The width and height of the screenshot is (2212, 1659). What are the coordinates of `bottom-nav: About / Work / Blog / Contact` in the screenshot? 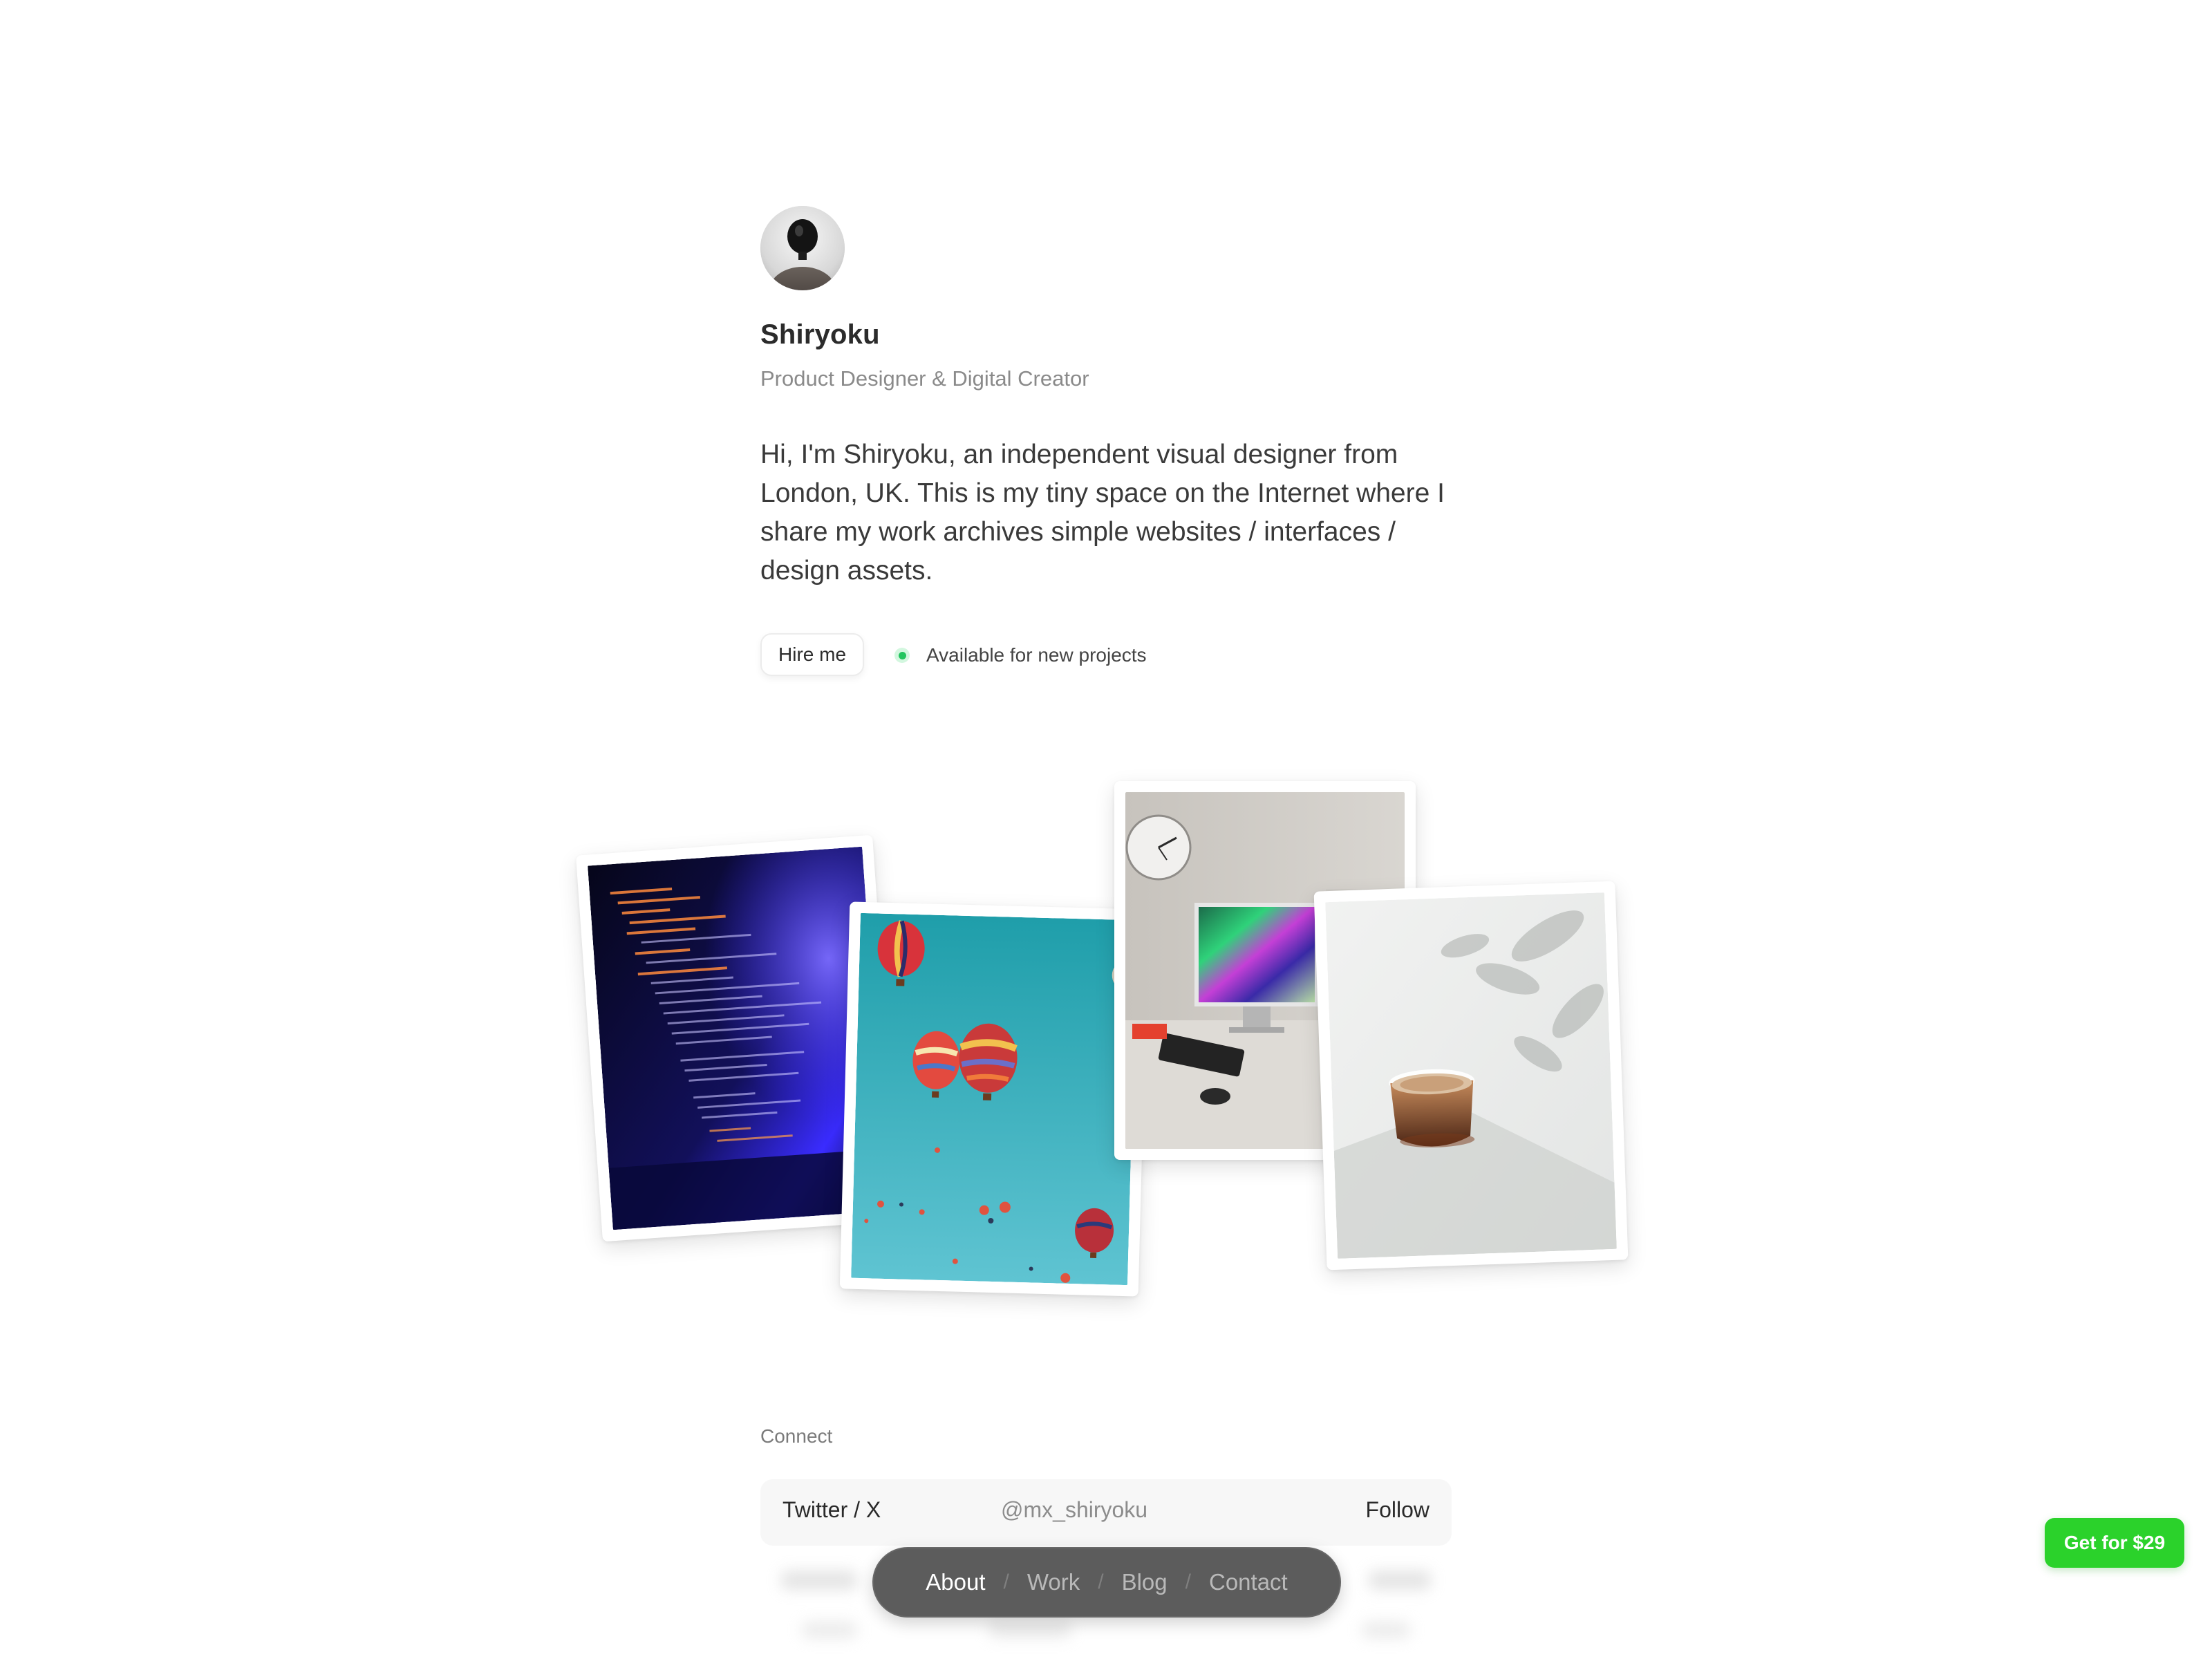 It's located at (1106, 1582).